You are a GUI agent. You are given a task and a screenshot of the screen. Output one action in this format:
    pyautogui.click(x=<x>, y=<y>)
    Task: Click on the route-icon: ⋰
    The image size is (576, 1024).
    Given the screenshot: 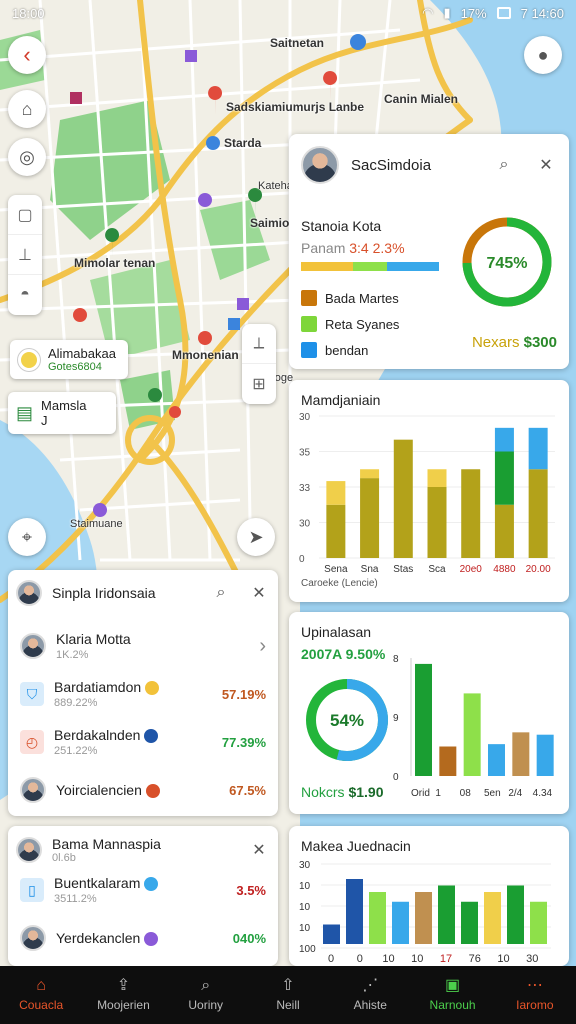 What is the action you would take?
    pyautogui.click(x=370, y=985)
    